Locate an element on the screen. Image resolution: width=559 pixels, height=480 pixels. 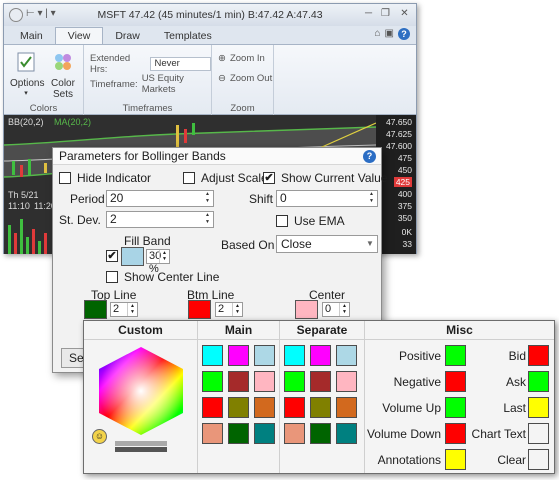
tab-view: View is located at coordinates (79, 35).